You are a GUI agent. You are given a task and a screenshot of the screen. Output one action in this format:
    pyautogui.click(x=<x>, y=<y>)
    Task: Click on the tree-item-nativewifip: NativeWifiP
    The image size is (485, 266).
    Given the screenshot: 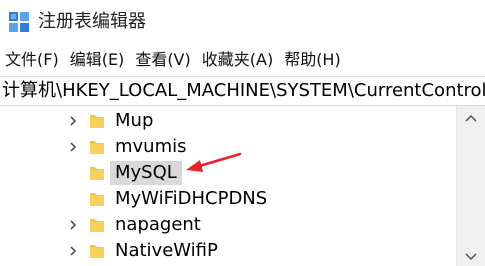 What is the action you would take?
    pyautogui.click(x=228, y=251)
    